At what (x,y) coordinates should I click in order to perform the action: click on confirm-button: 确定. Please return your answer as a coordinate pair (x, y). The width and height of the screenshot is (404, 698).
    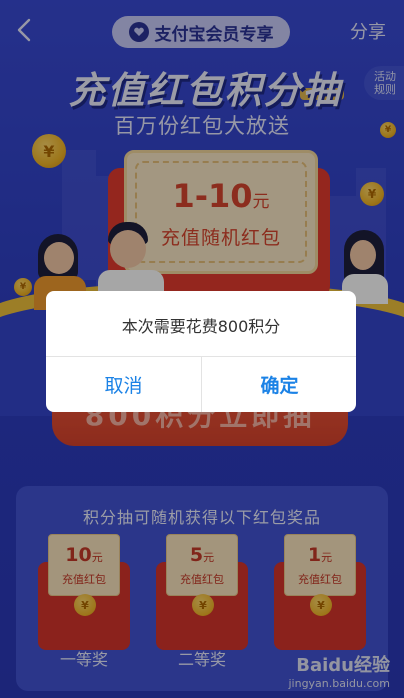
    Looking at the image, I should click on (279, 384).